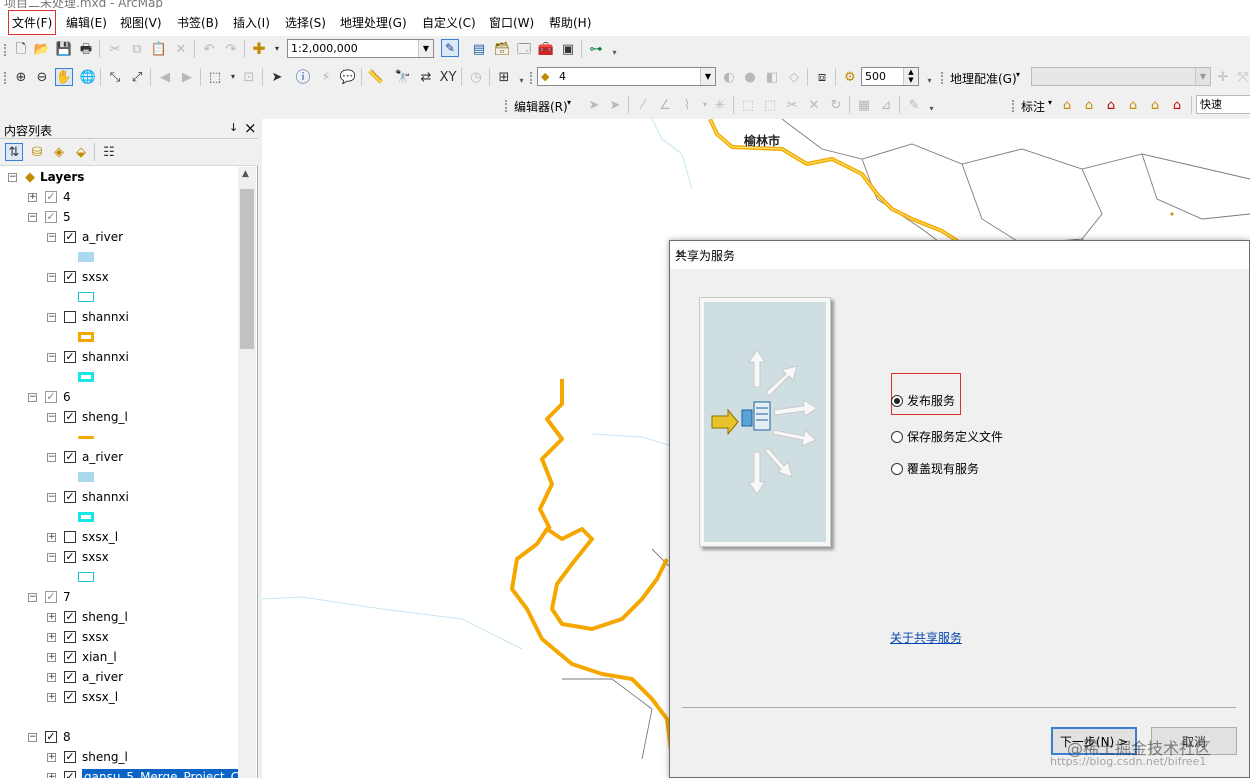 Image resolution: width=1250 pixels, height=778 pixels. I want to click on create-viewer-window-icon: ⊞, so click(504, 77).